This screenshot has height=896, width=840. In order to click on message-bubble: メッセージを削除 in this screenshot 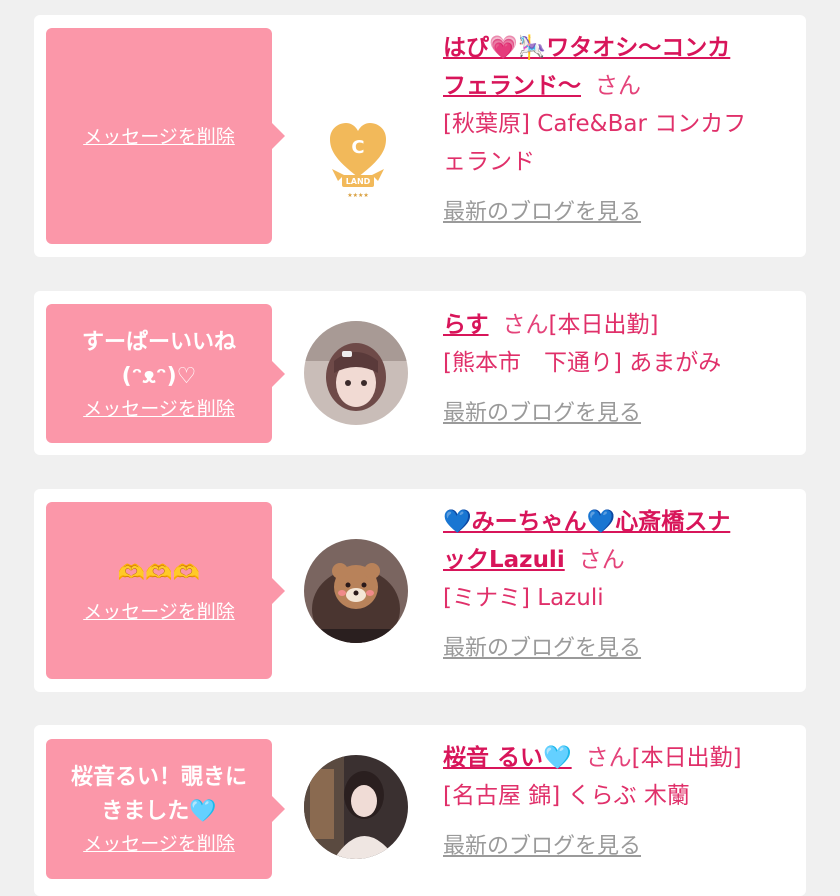, I will do `click(165, 136)`.